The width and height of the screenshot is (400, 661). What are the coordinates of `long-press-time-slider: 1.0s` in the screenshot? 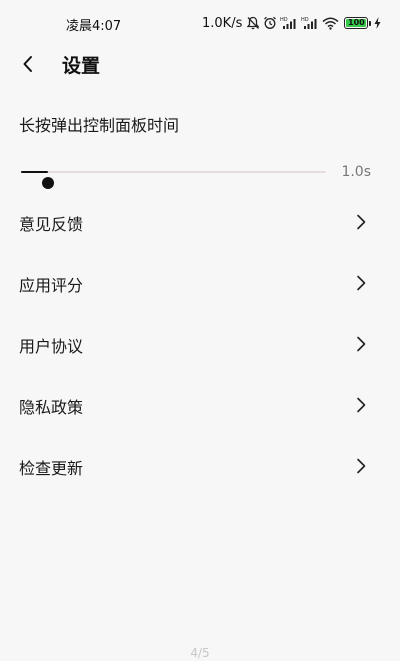 It's located at (200, 174).